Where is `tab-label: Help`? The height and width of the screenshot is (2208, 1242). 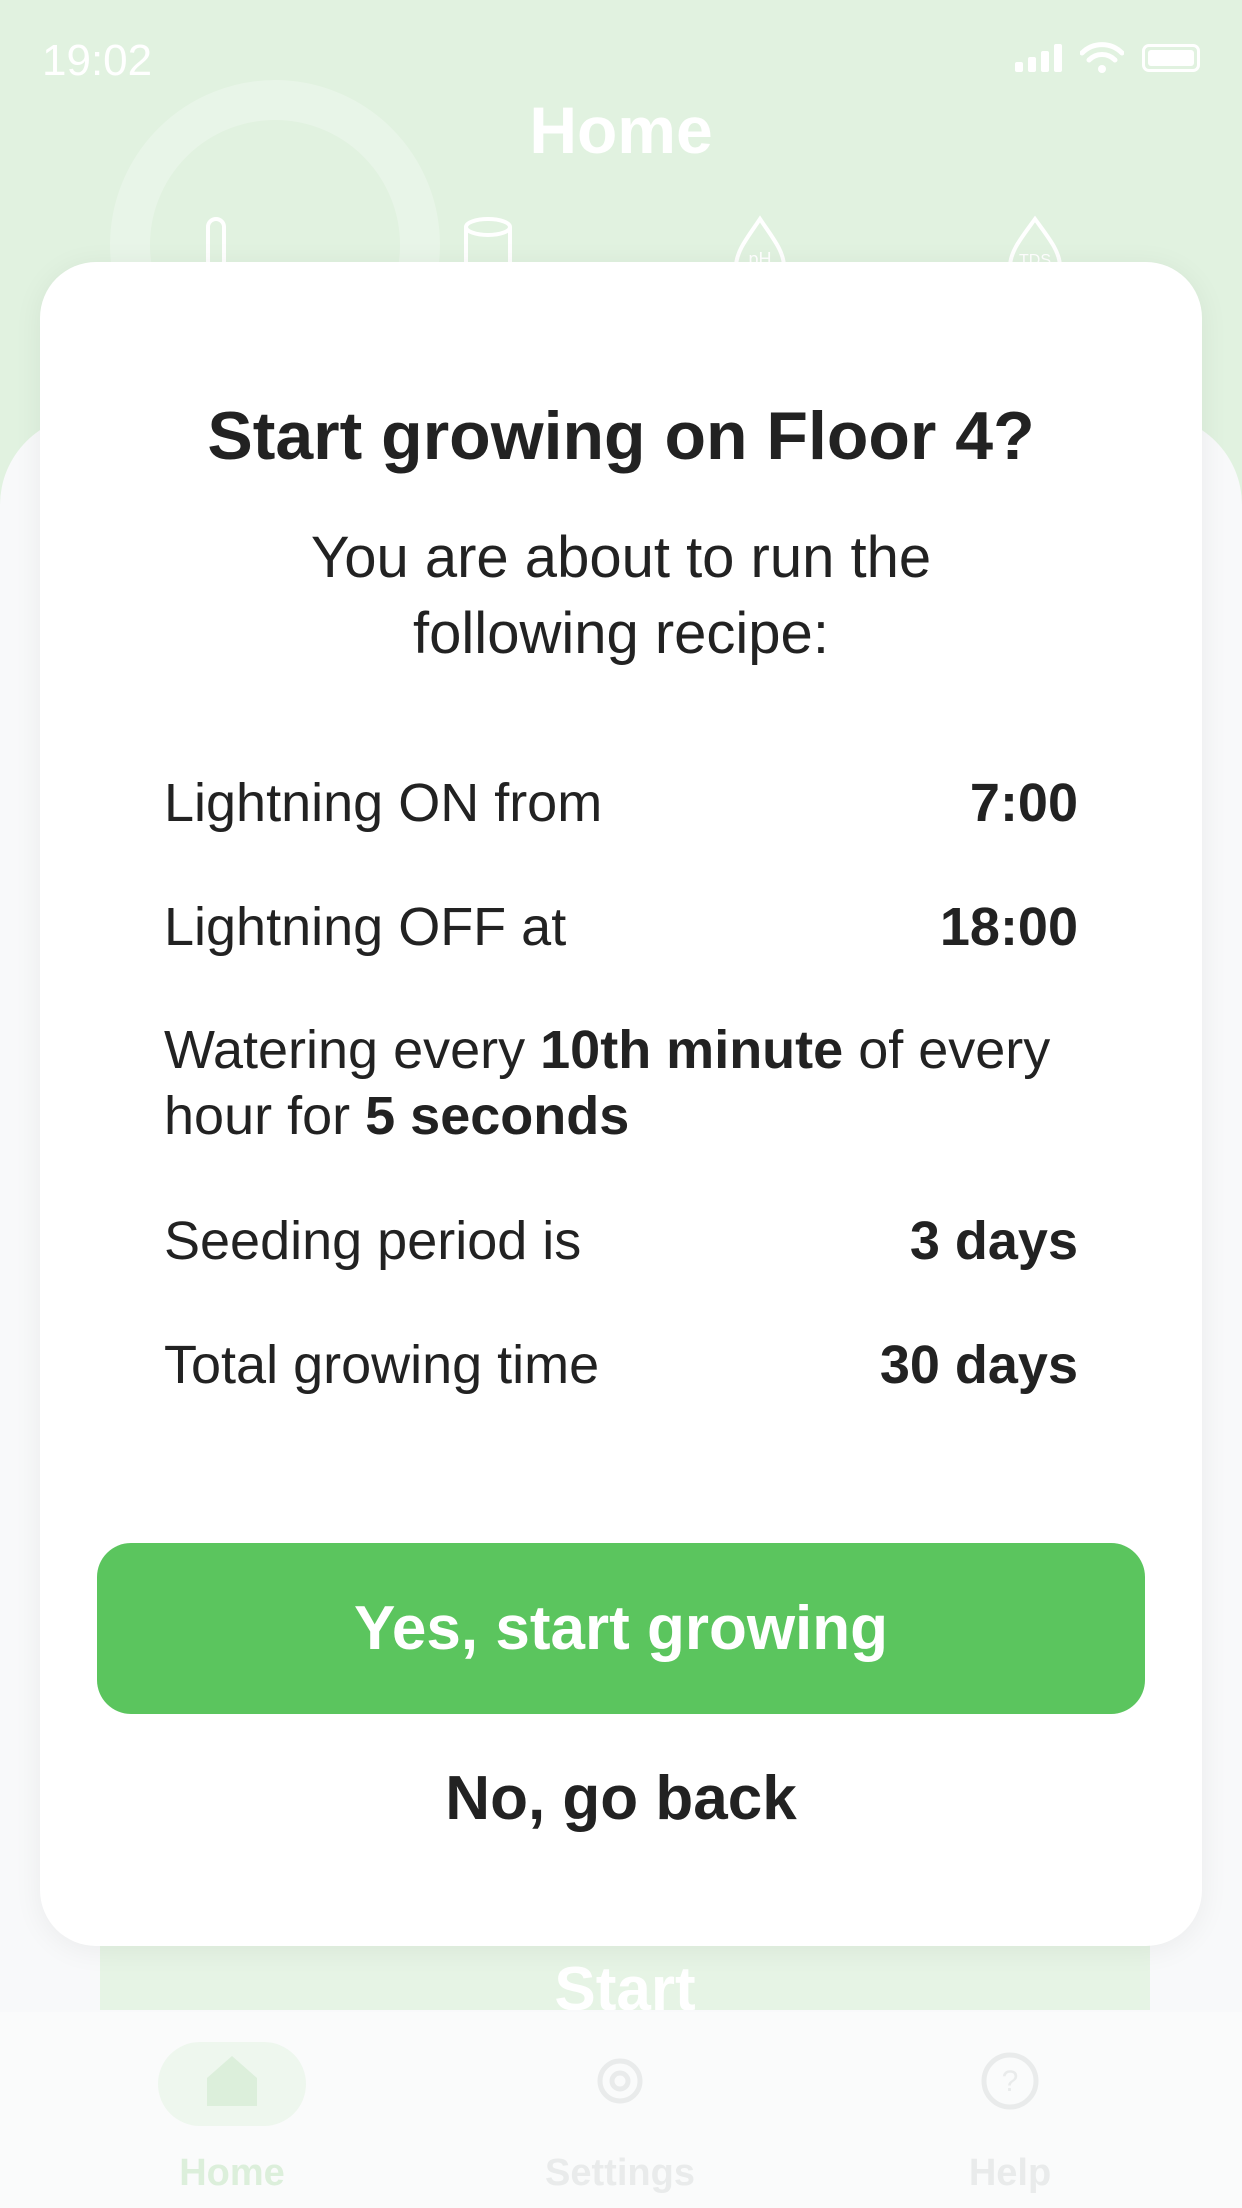
tab-label: Help is located at coordinates (1010, 2173).